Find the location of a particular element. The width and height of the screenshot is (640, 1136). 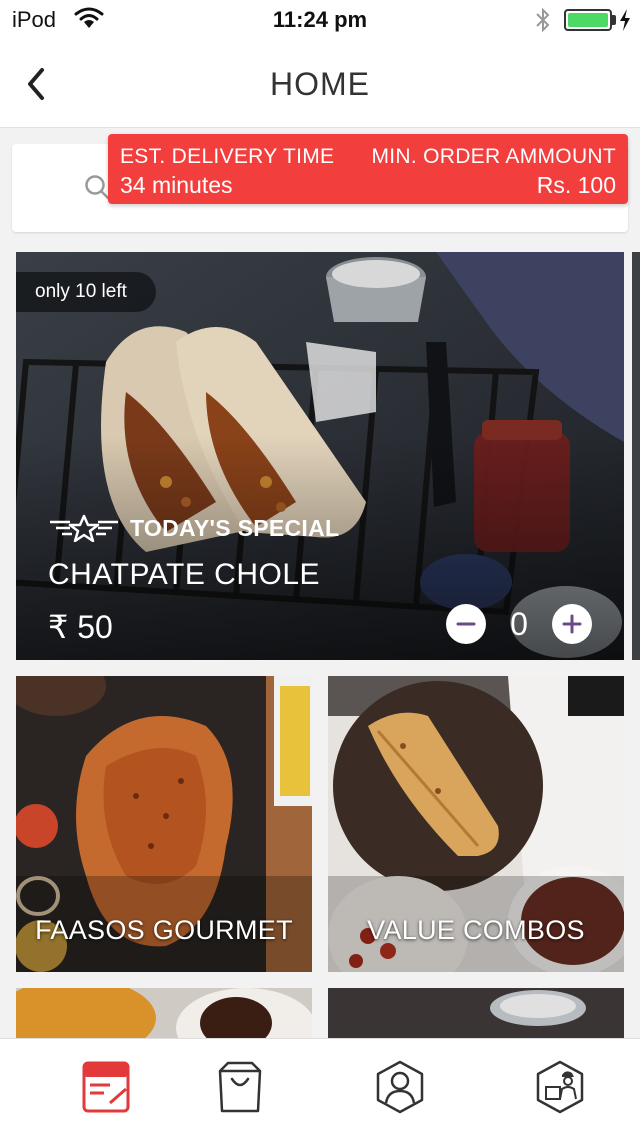

decrease-quantity-button is located at coordinates (466, 624).